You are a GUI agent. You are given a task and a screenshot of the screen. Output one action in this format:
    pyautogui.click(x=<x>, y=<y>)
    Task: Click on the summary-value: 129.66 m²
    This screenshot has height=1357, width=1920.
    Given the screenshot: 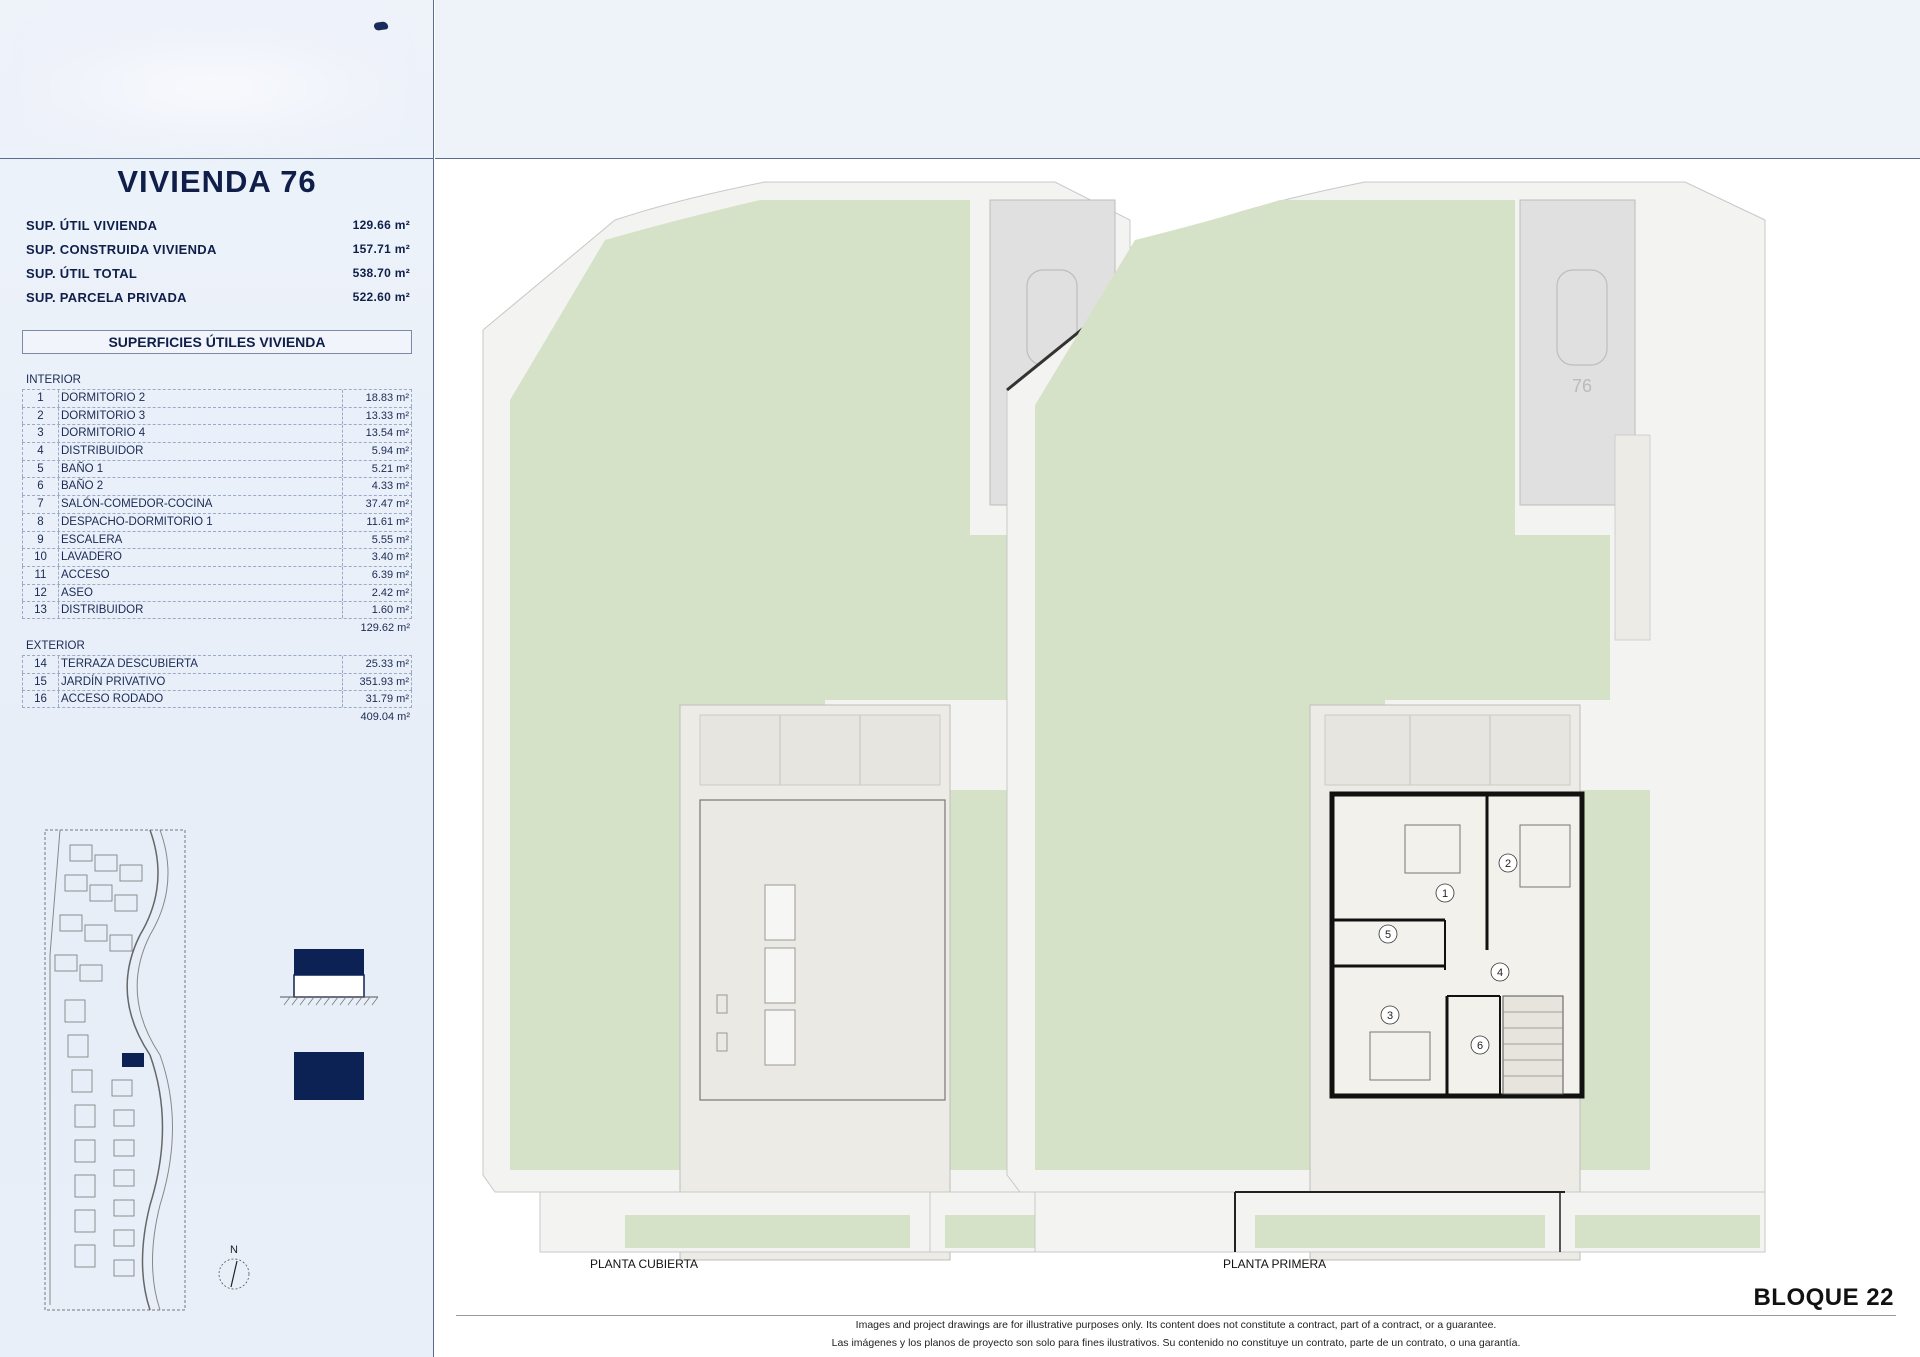 What is the action you would take?
    pyautogui.click(x=381, y=225)
    